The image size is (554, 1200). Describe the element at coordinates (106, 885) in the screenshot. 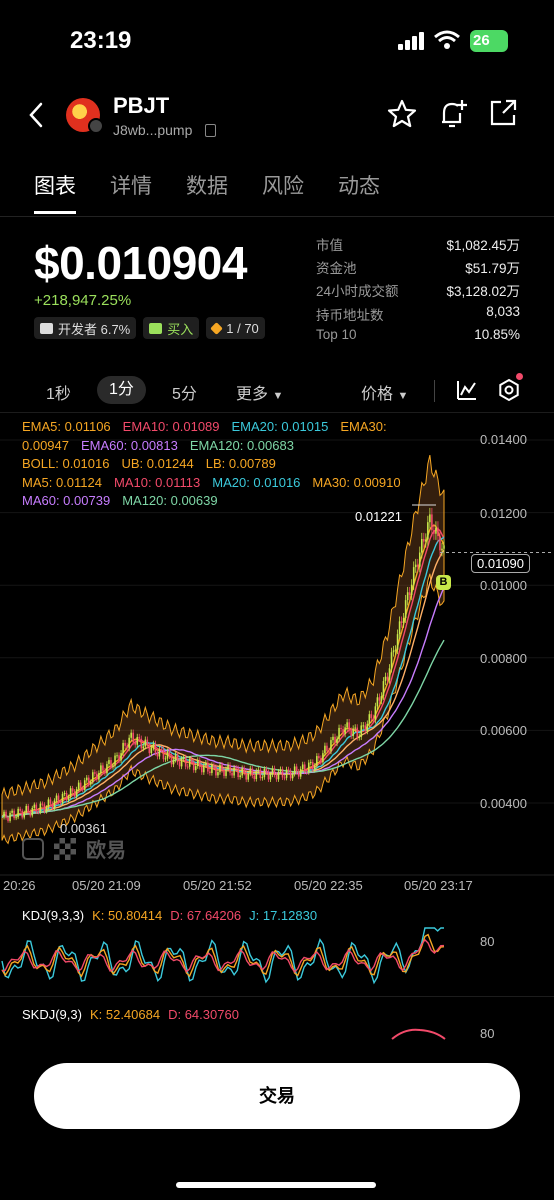

I see `x-tick-label: 05/20 21:09` at that location.